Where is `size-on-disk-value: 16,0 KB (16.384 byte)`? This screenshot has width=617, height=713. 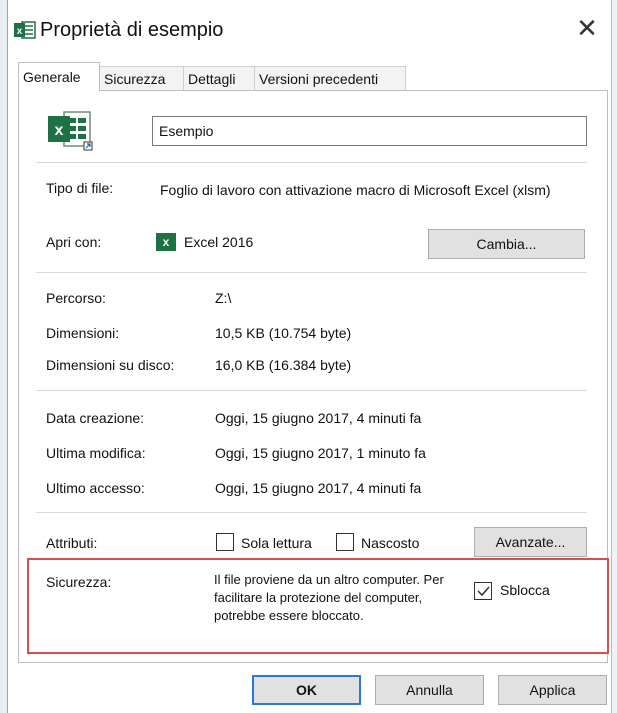 size-on-disk-value: 16,0 KB (16.384 byte) is located at coordinates (283, 365).